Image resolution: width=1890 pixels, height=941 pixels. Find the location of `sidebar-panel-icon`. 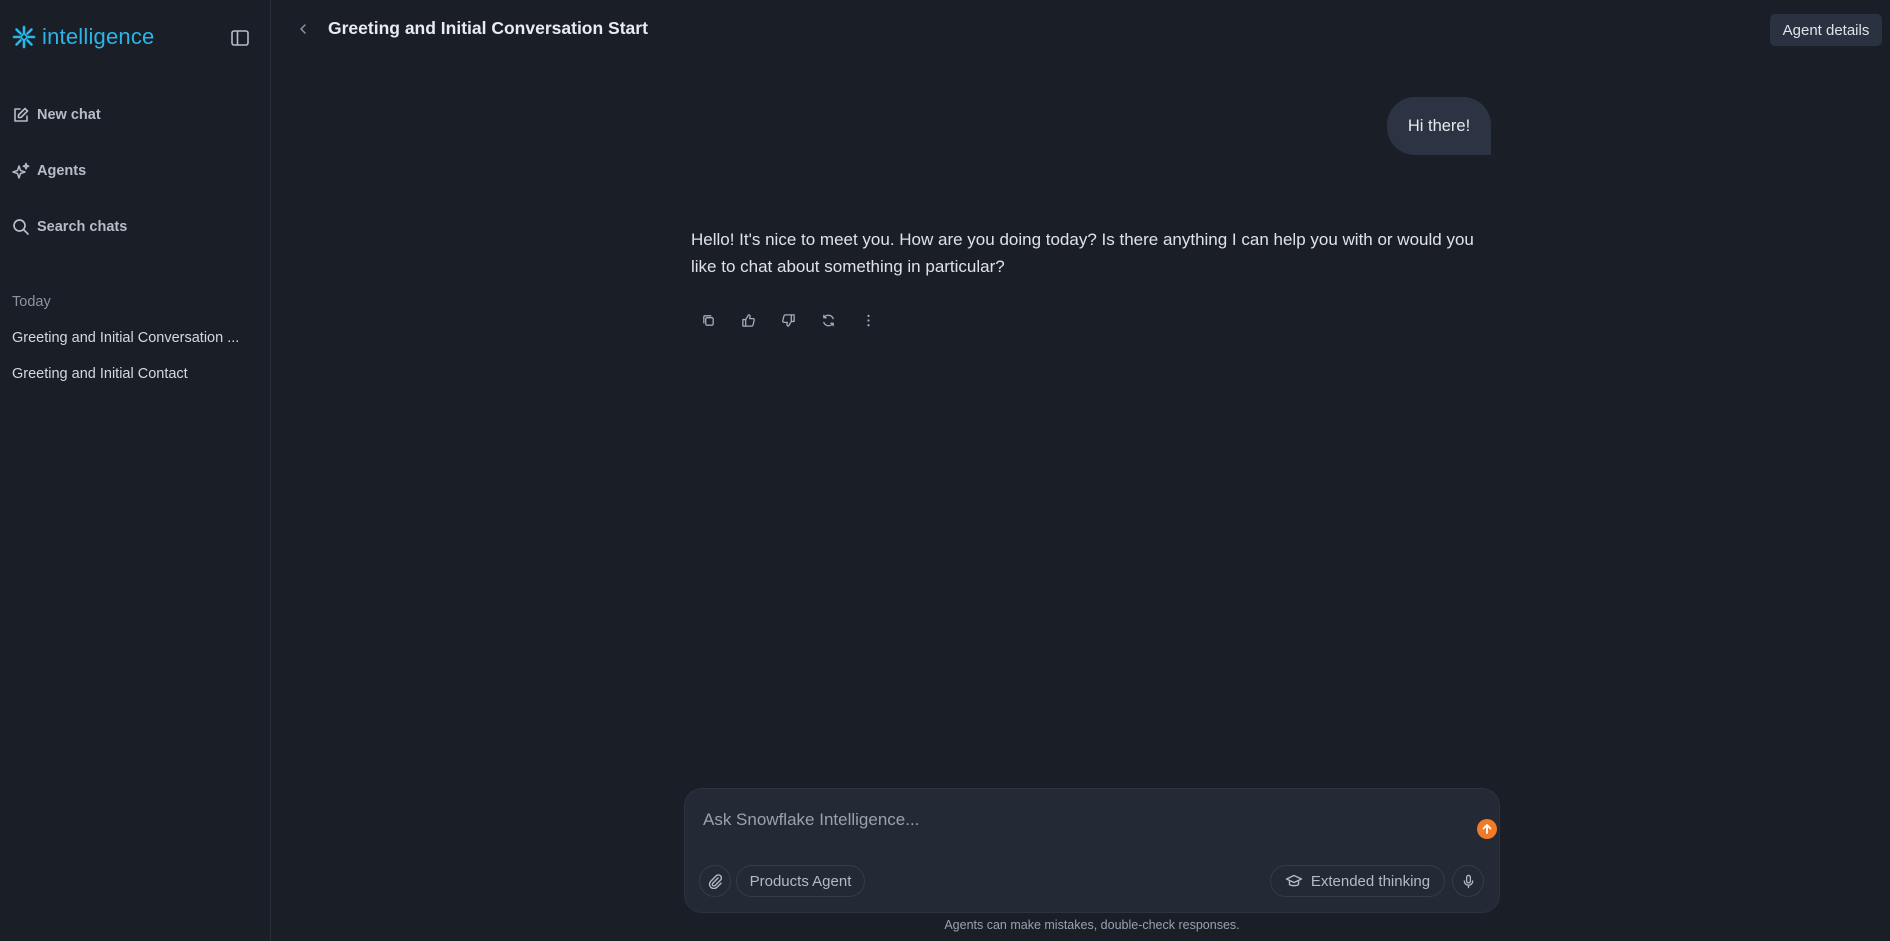

sidebar-panel-icon is located at coordinates (240, 38).